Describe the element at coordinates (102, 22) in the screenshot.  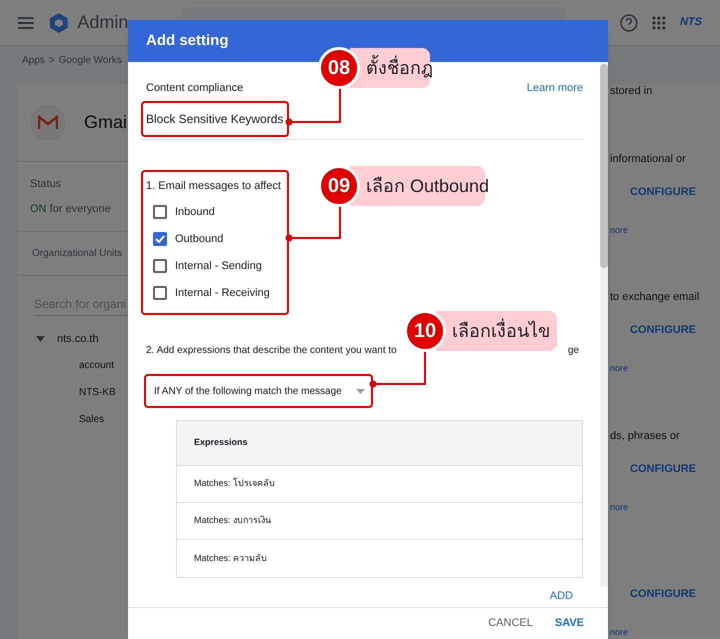
I see `product-name: Admin` at that location.